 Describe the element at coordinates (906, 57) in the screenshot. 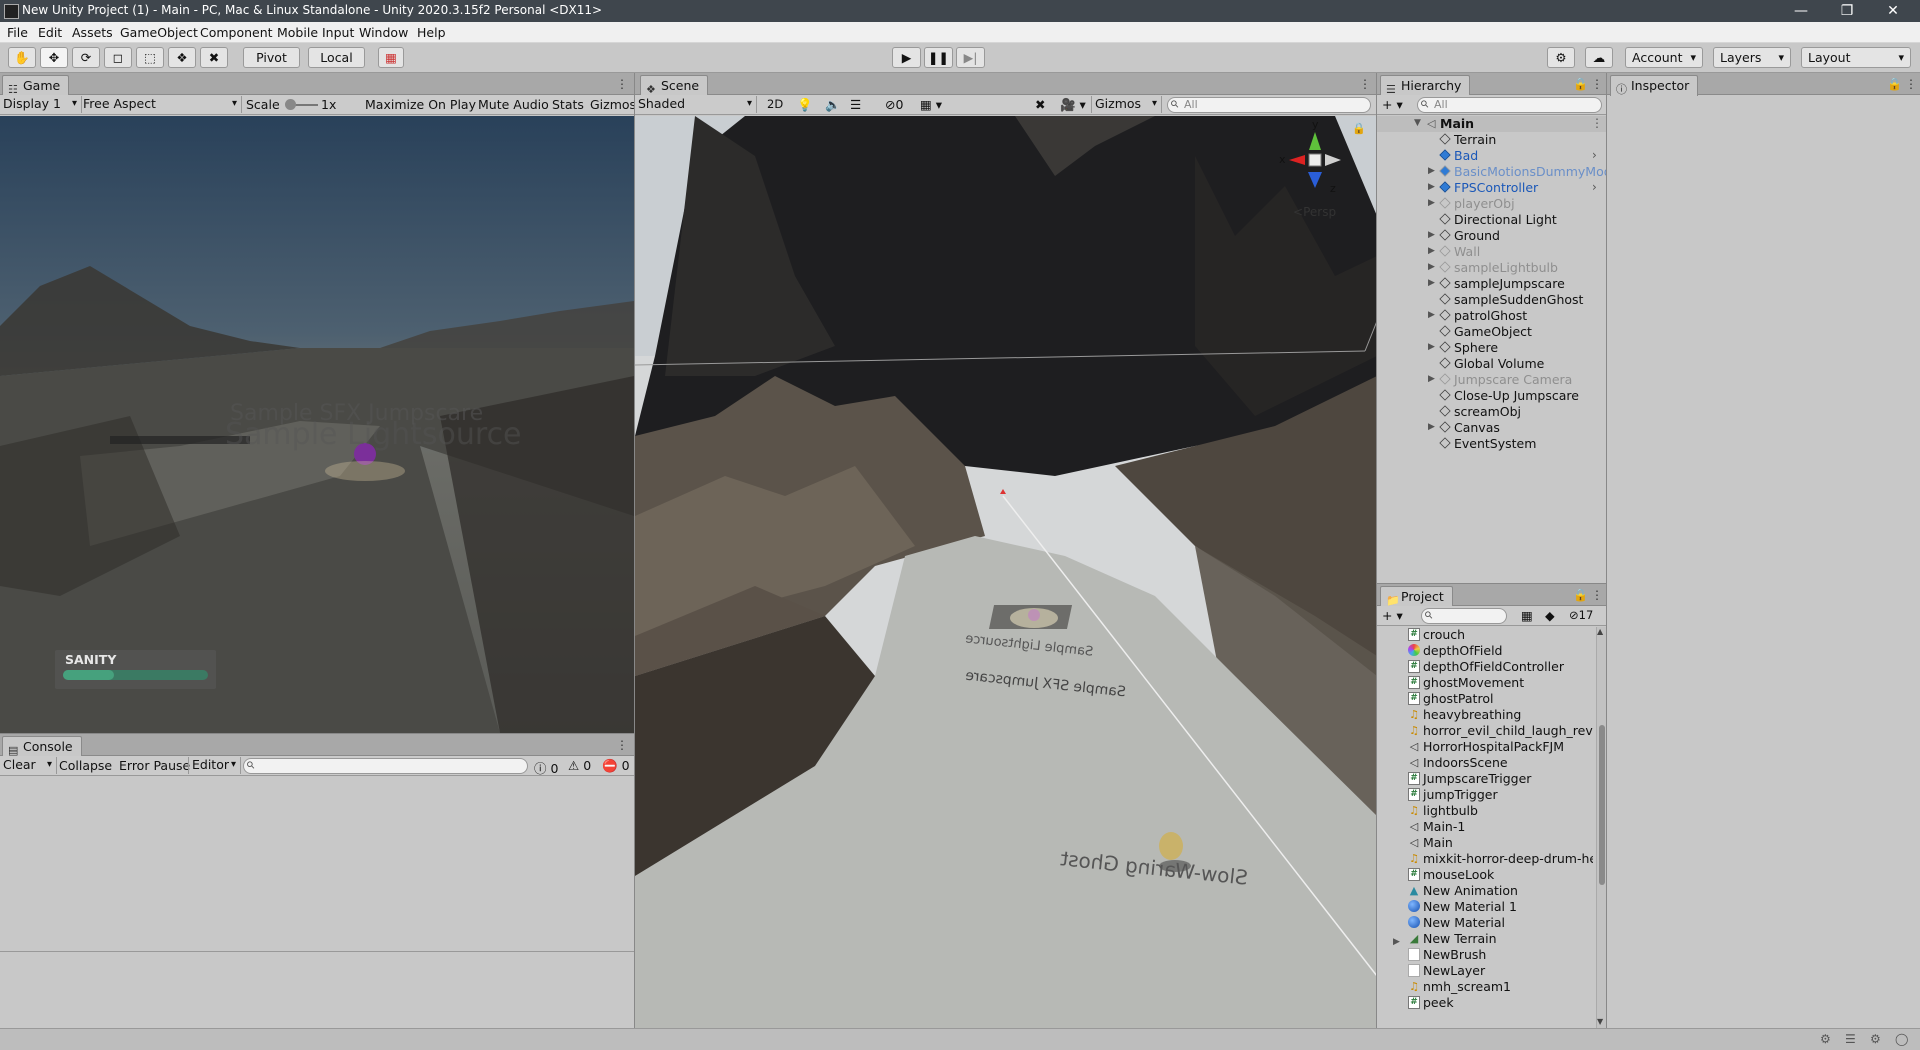

I see `play-button: ▶` at that location.